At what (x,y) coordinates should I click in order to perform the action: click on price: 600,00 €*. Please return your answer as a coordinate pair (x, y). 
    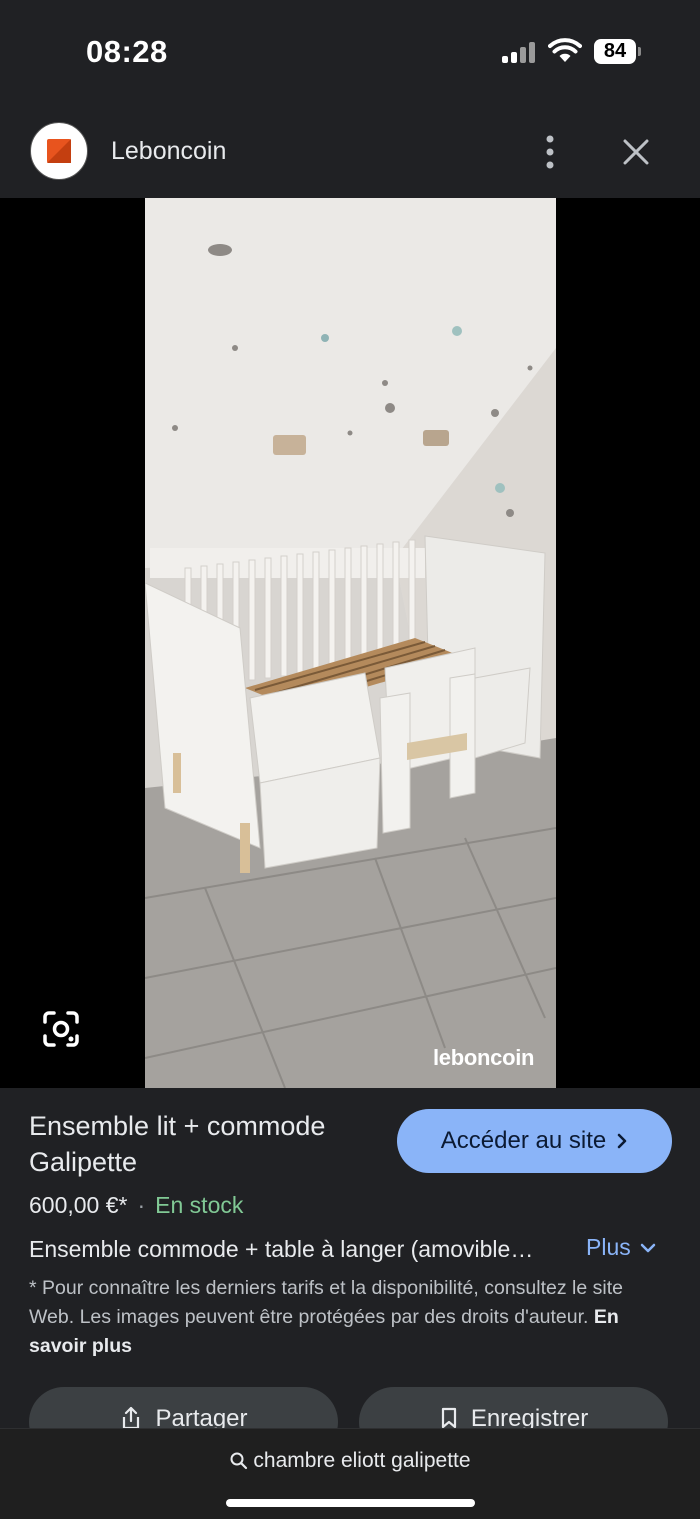
    Looking at the image, I should click on (78, 1205).